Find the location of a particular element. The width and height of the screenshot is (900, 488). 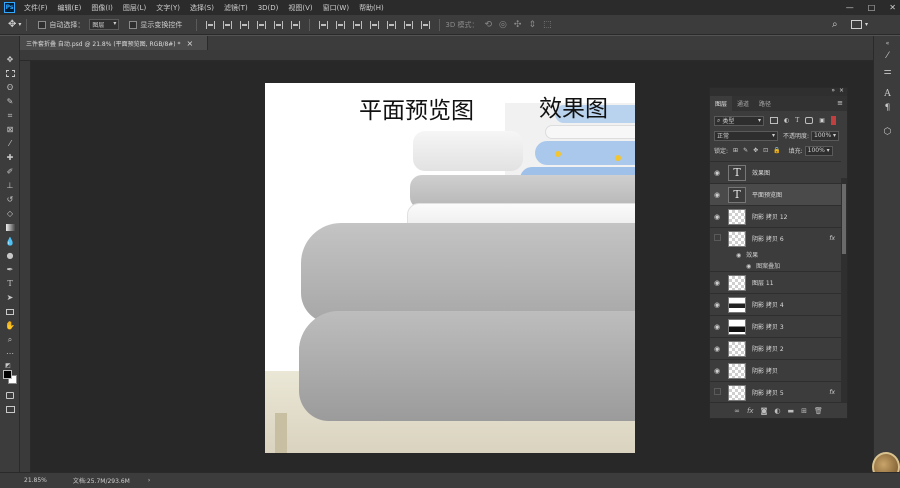

more-tools-icon: ⋯ is located at coordinates (10, 353).